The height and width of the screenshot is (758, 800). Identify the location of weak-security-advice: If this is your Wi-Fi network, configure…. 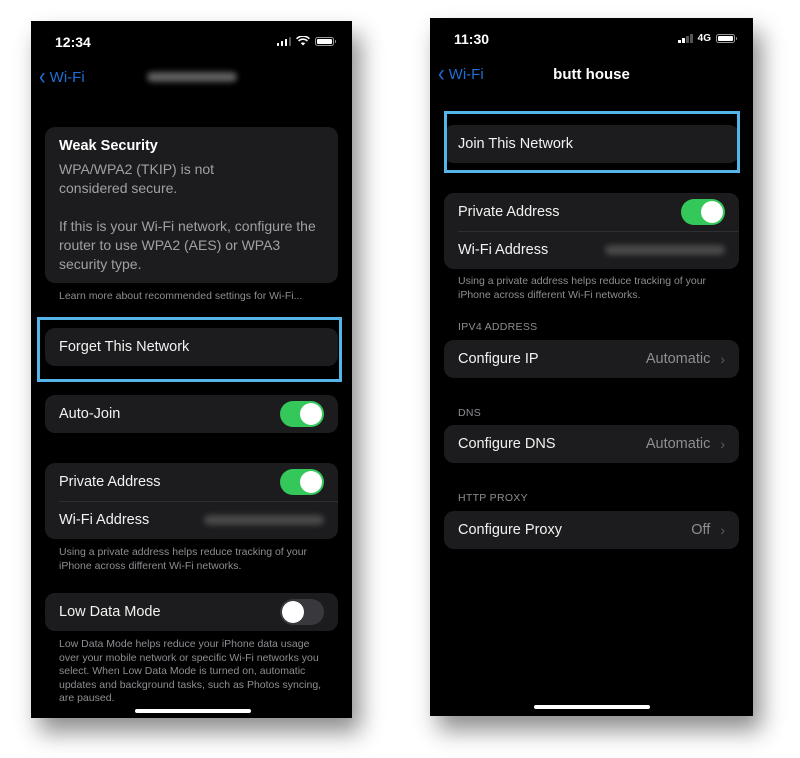
(187, 245).